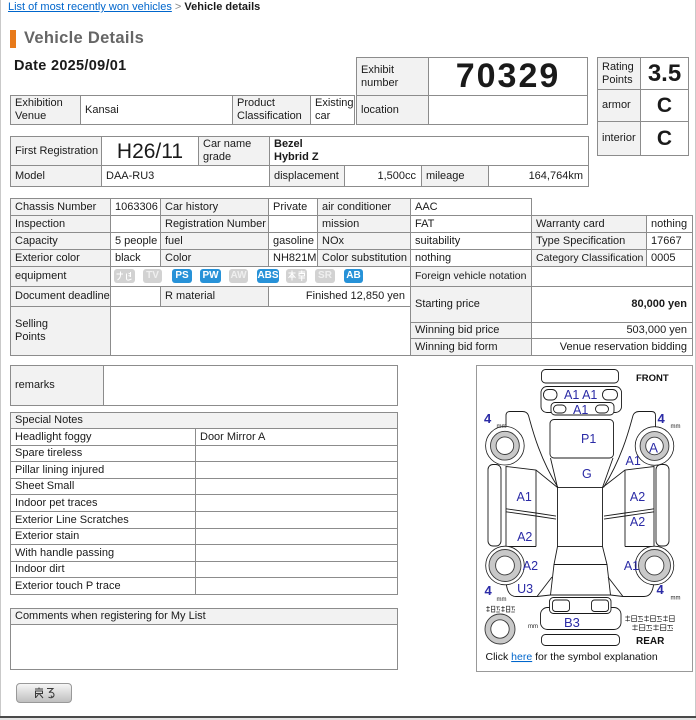 Image resolution: width=696 pixels, height=720 pixels. What do you see at coordinates (525, 589) in the screenshot?
I see `svg-text: U3` at bounding box center [525, 589].